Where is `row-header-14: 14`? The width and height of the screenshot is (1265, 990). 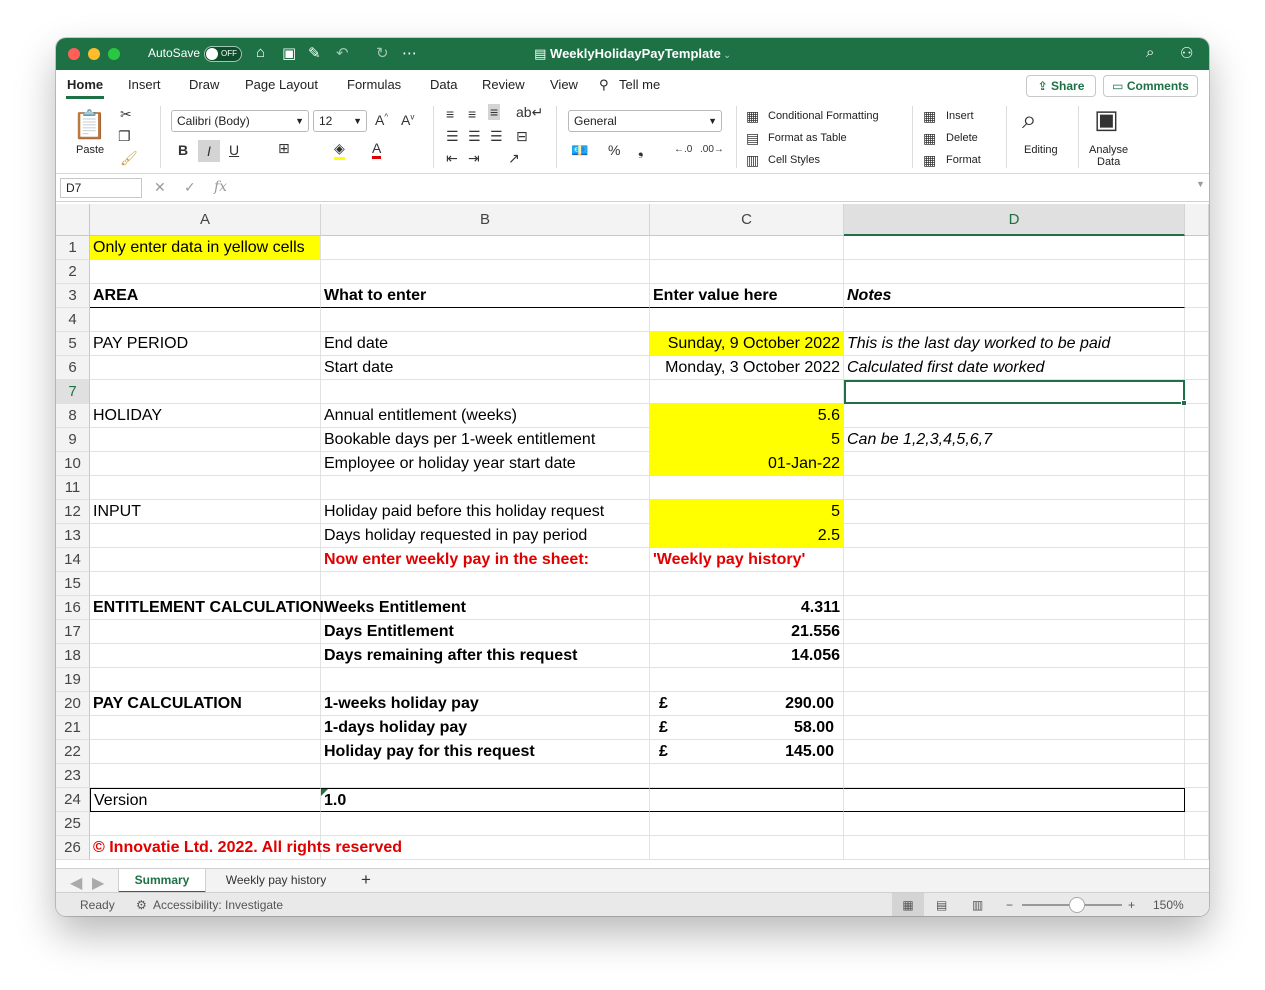 row-header-14: 14 is located at coordinates (73, 560).